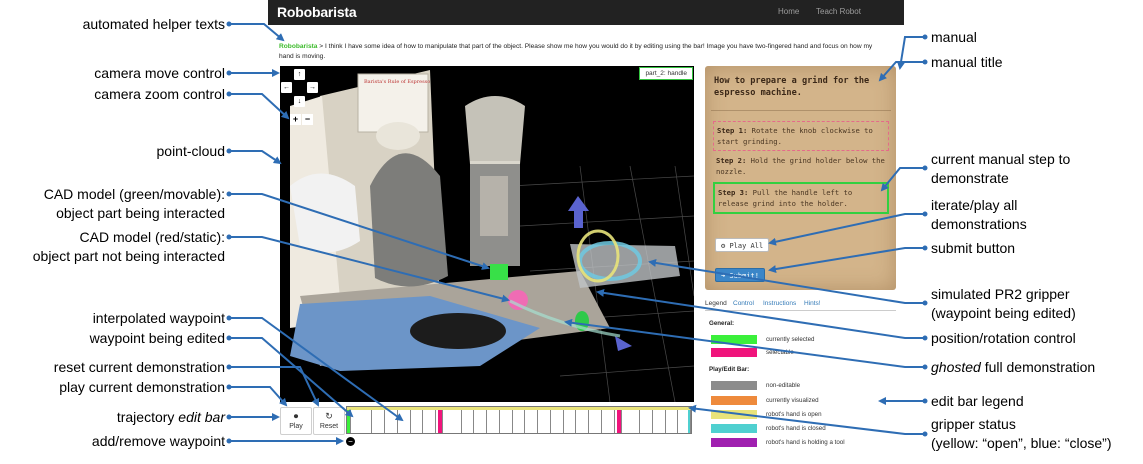  Describe the element at coordinates (743, 303) in the screenshot. I see `tab-control: Control` at that location.